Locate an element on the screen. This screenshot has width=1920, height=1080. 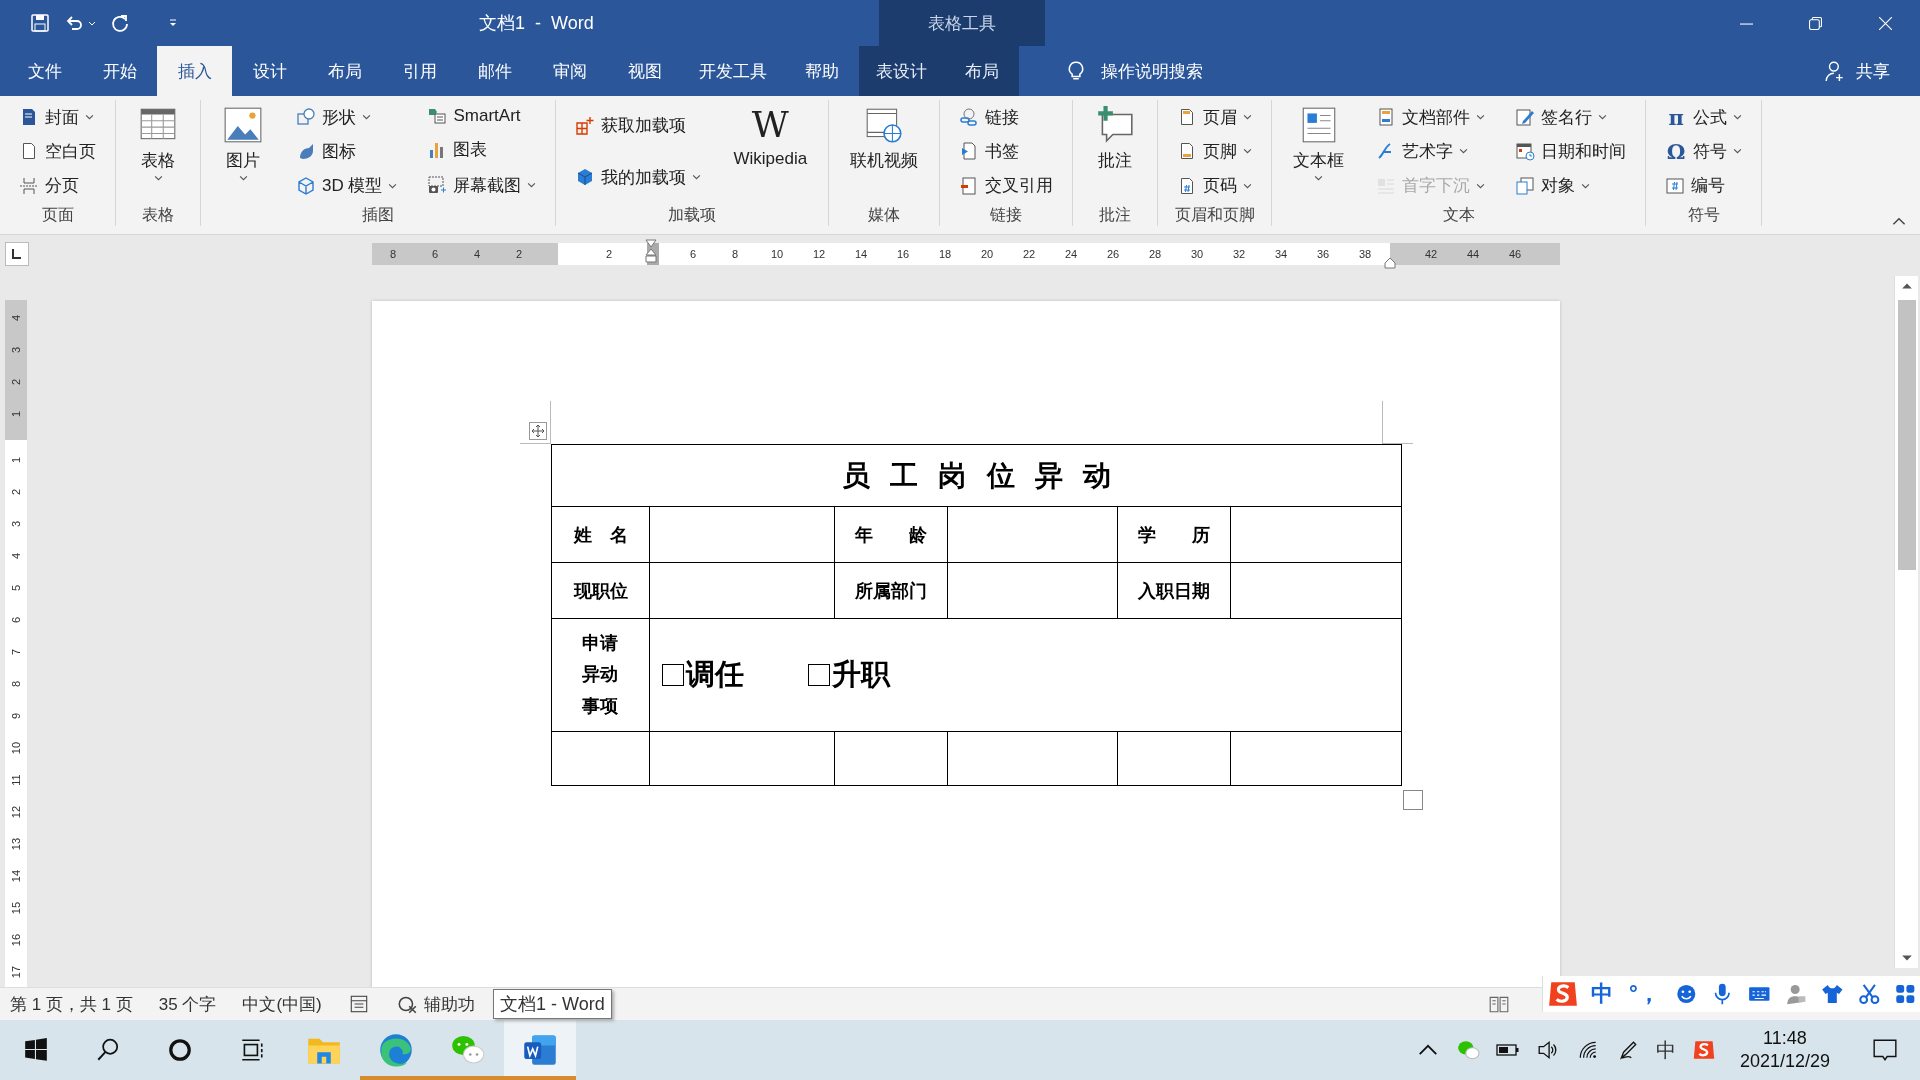
ruler-number: 28 is located at coordinates (1155, 253).